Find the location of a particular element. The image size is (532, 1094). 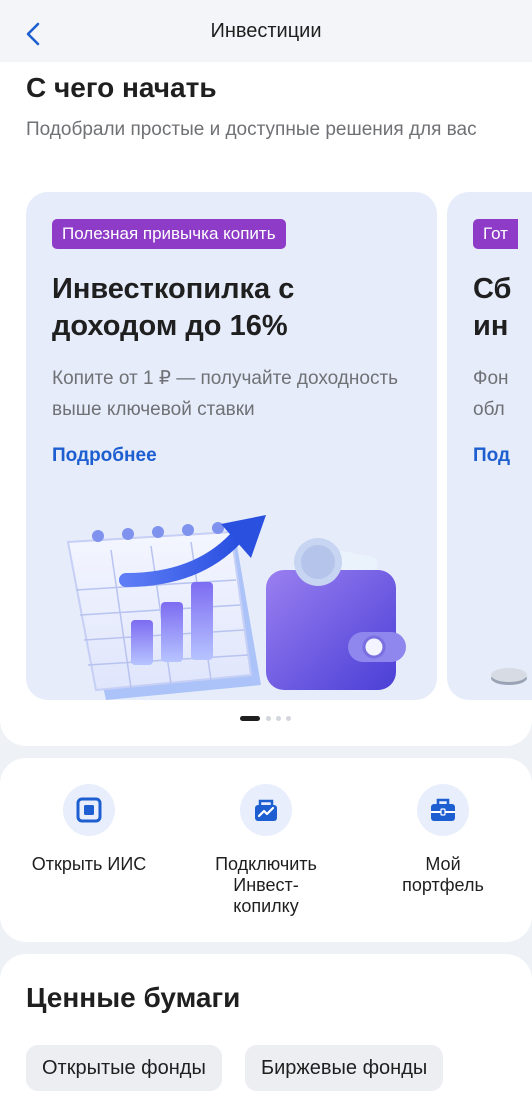

page-title: Инвестиции is located at coordinates (266, 31).